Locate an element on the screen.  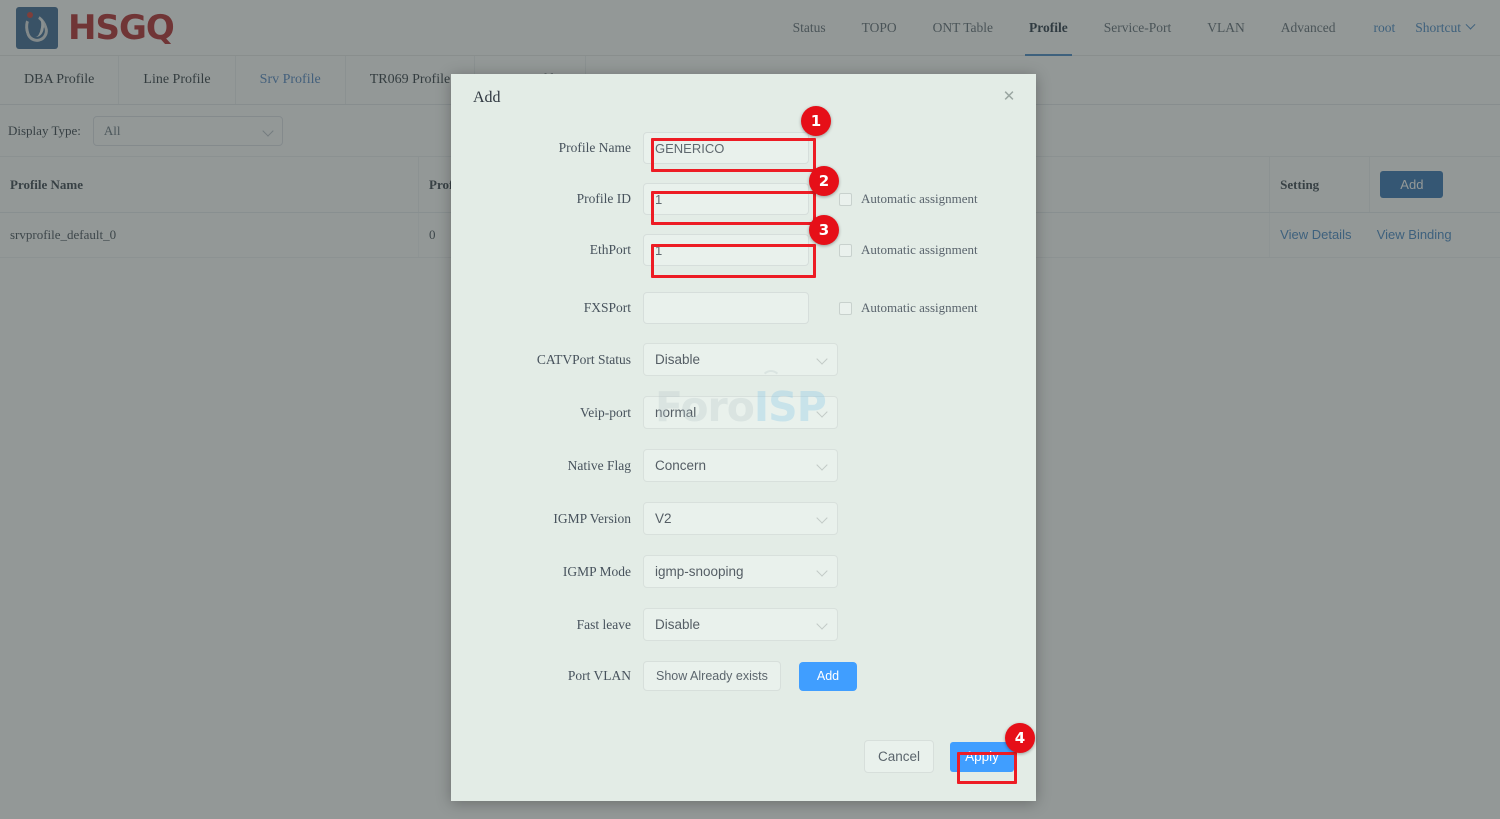
field-row-fast-leave: Fast leave Disable is located at coordinates (743, 624).